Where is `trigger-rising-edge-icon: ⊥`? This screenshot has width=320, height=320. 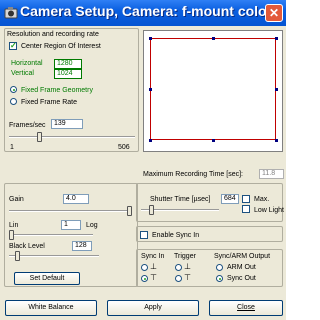 trigger-rising-edge-icon: ⊥ is located at coordinates (187, 266).